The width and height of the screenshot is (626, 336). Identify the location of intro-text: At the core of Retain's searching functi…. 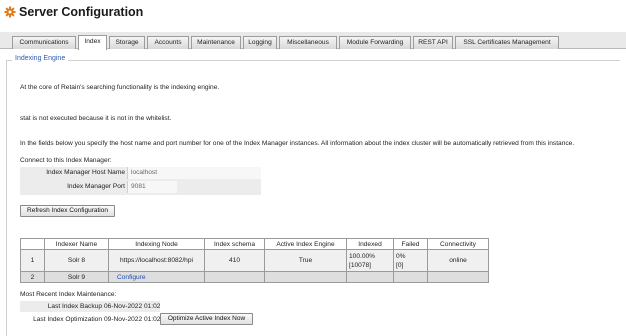
(120, 87).